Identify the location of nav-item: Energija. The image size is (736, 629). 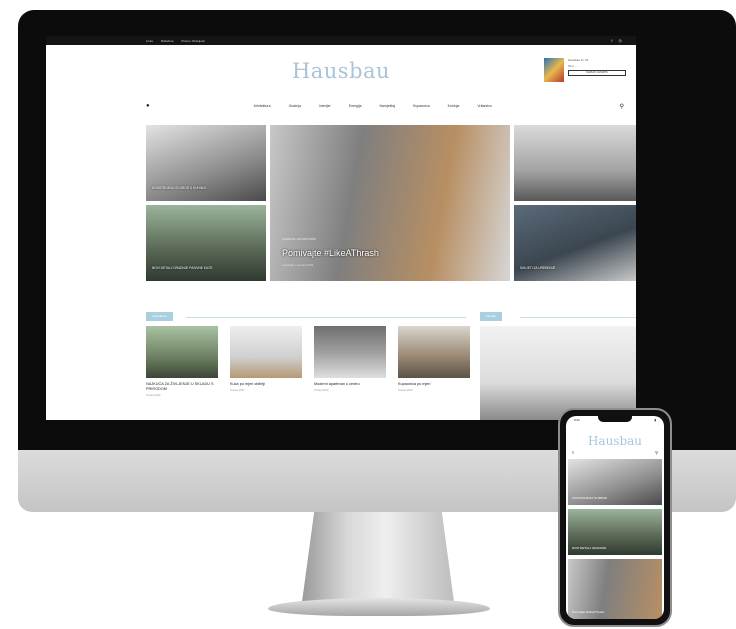
(355, 106).